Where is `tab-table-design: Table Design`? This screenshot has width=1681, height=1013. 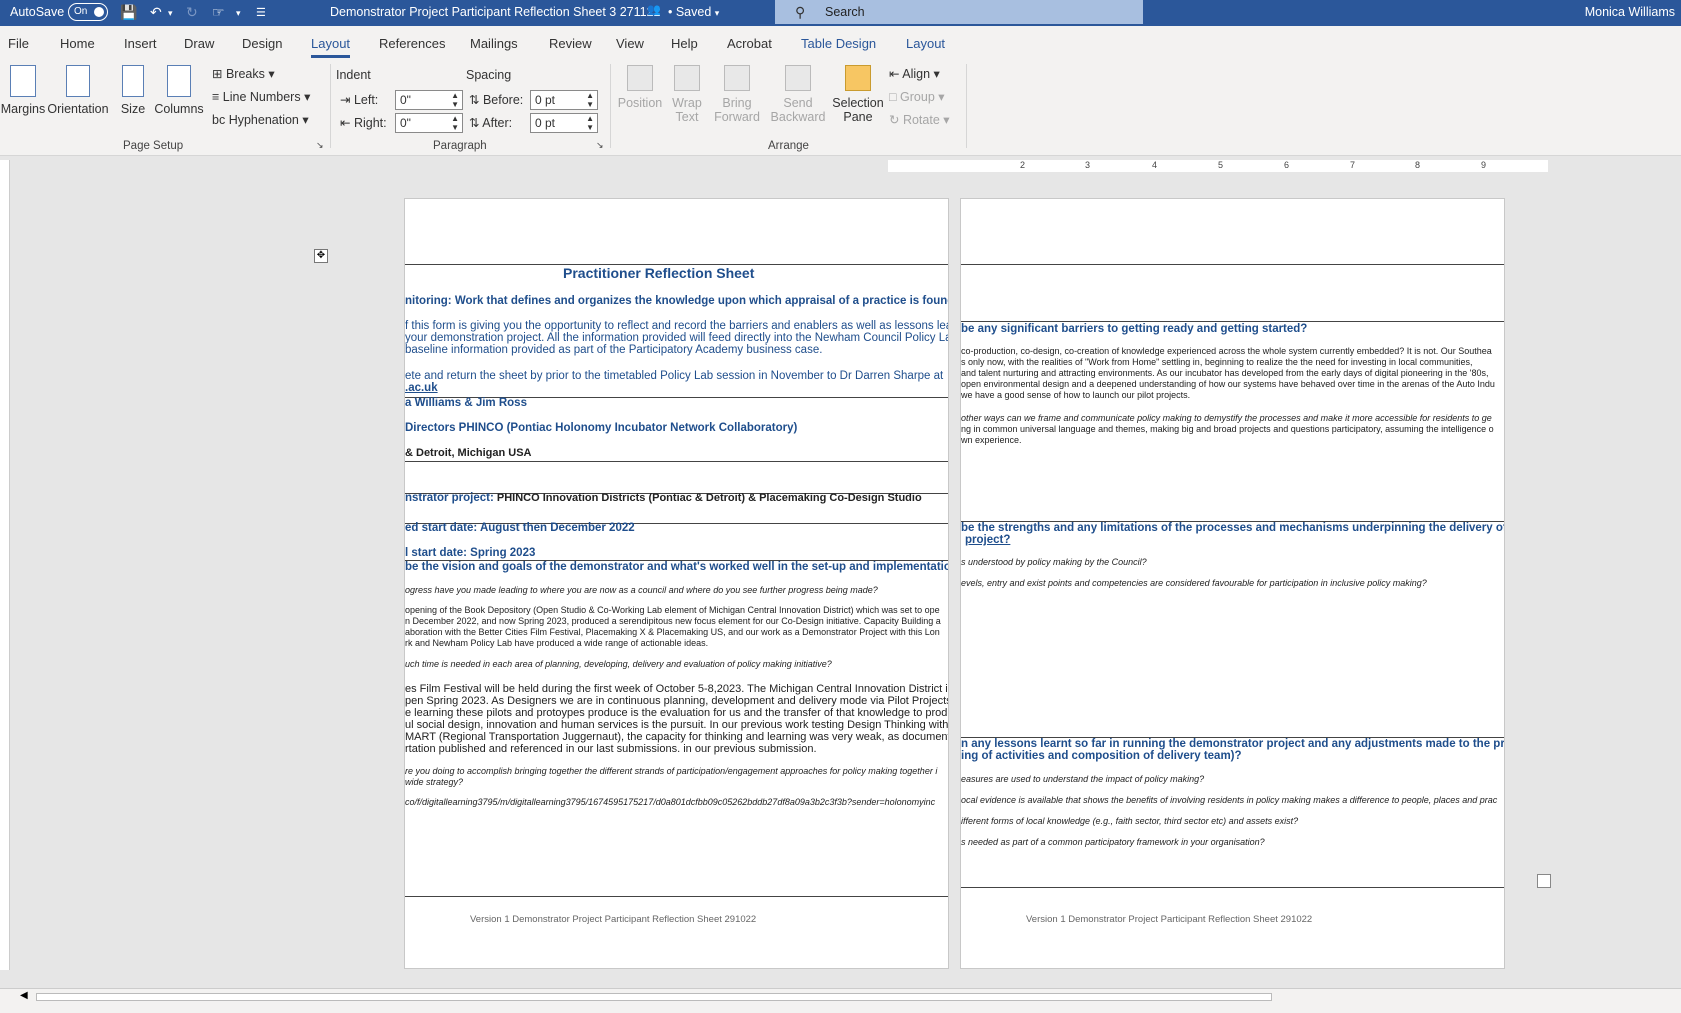
tab-table-design: Table Design is located at coordinates (838, 43).